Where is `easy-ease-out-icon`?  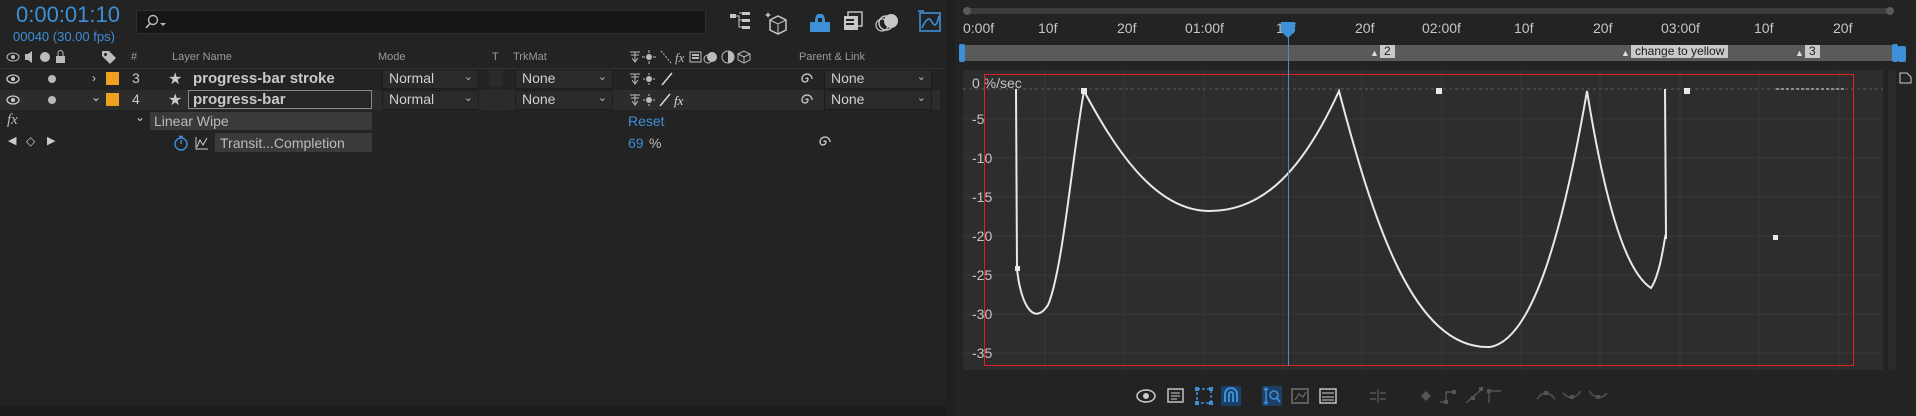
easy-ease-out-icon is located at coordinates (1598, 396).